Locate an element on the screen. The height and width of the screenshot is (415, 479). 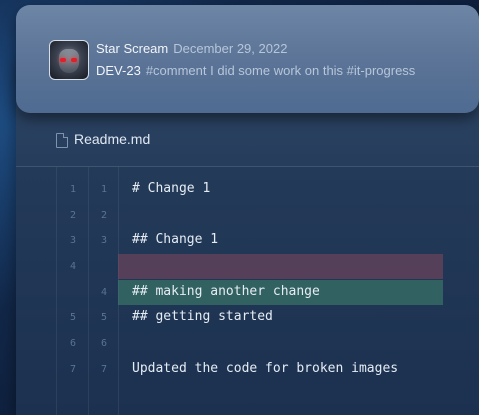
old-line-number: 6 is located at coordinates (73, 343).